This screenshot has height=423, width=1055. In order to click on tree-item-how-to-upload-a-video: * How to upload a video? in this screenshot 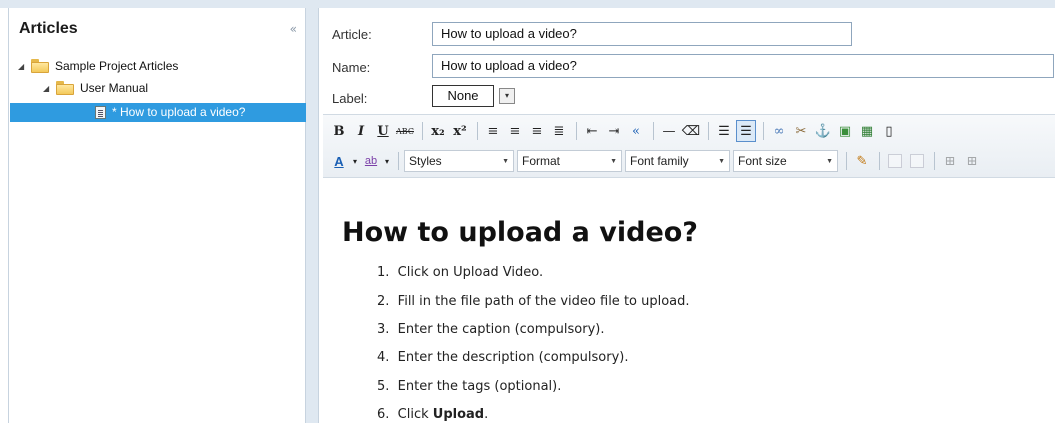, I will do `click(170, 112)`.